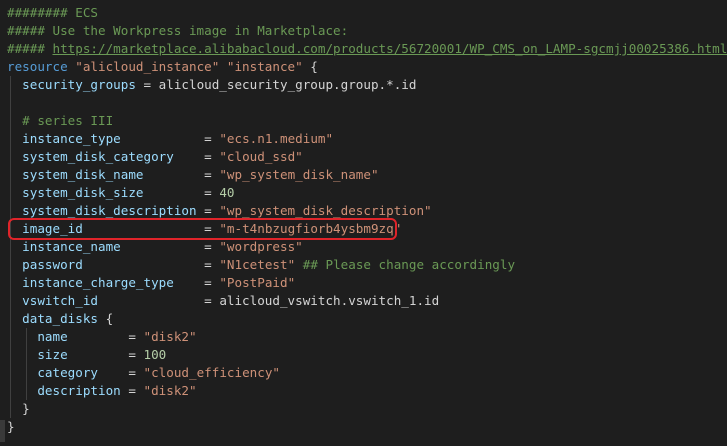 The width and height of the screenshot is (727, 446). What do you see at coordinates (269, 300) in the screenshot?
I see `code-token-plain: = alicloud_vswitch.vswitch_1.id` at bounding box center [269, 300].